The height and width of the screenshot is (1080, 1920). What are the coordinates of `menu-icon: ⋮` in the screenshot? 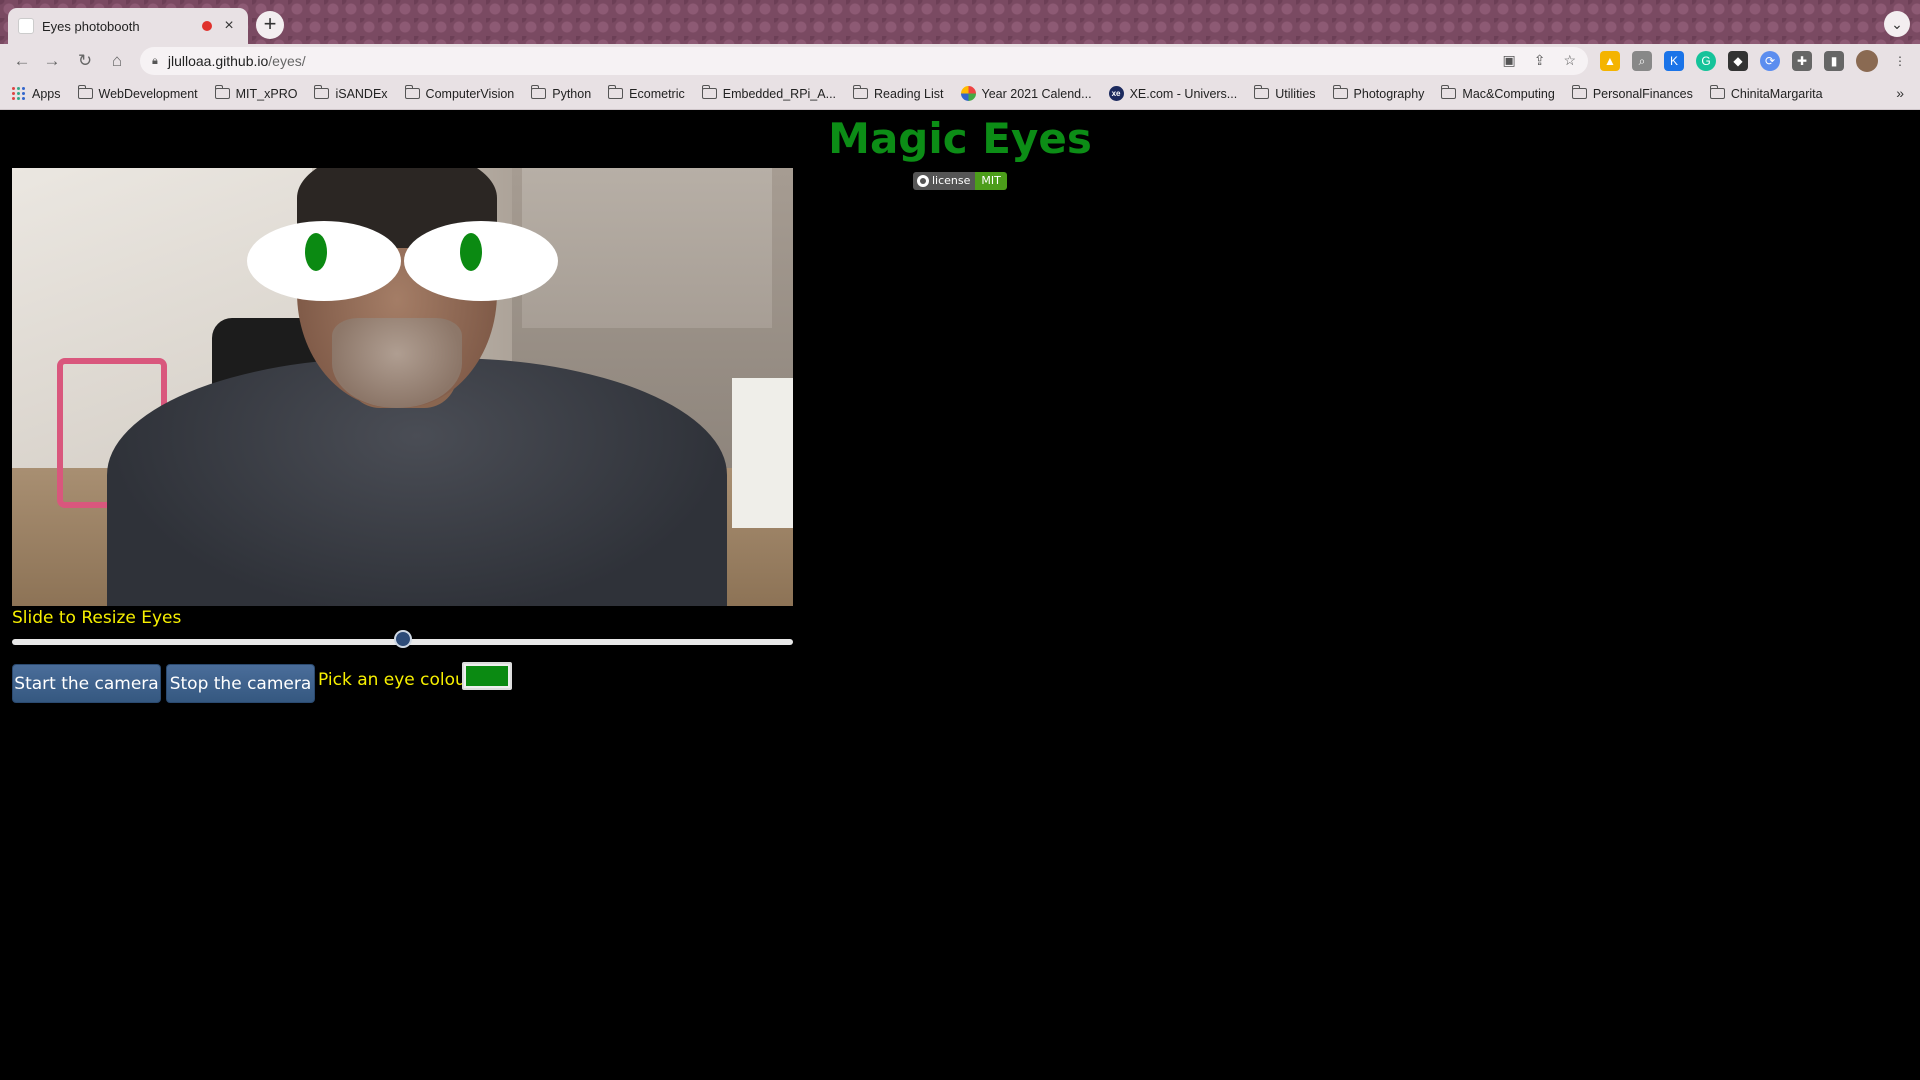 It's located at (1900, 61).